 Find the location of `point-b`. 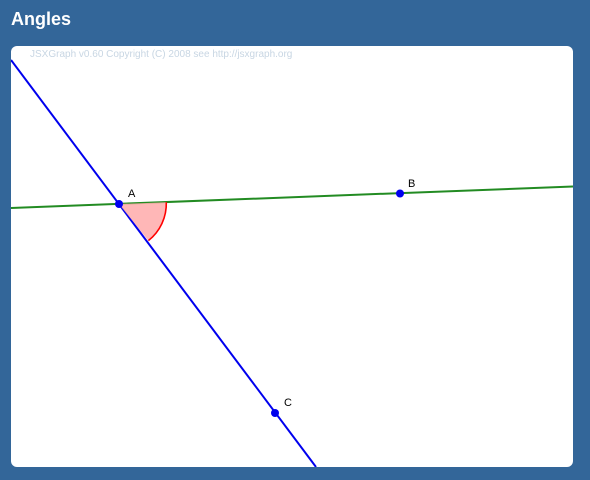

point-b is located at coordinates (400, 193).